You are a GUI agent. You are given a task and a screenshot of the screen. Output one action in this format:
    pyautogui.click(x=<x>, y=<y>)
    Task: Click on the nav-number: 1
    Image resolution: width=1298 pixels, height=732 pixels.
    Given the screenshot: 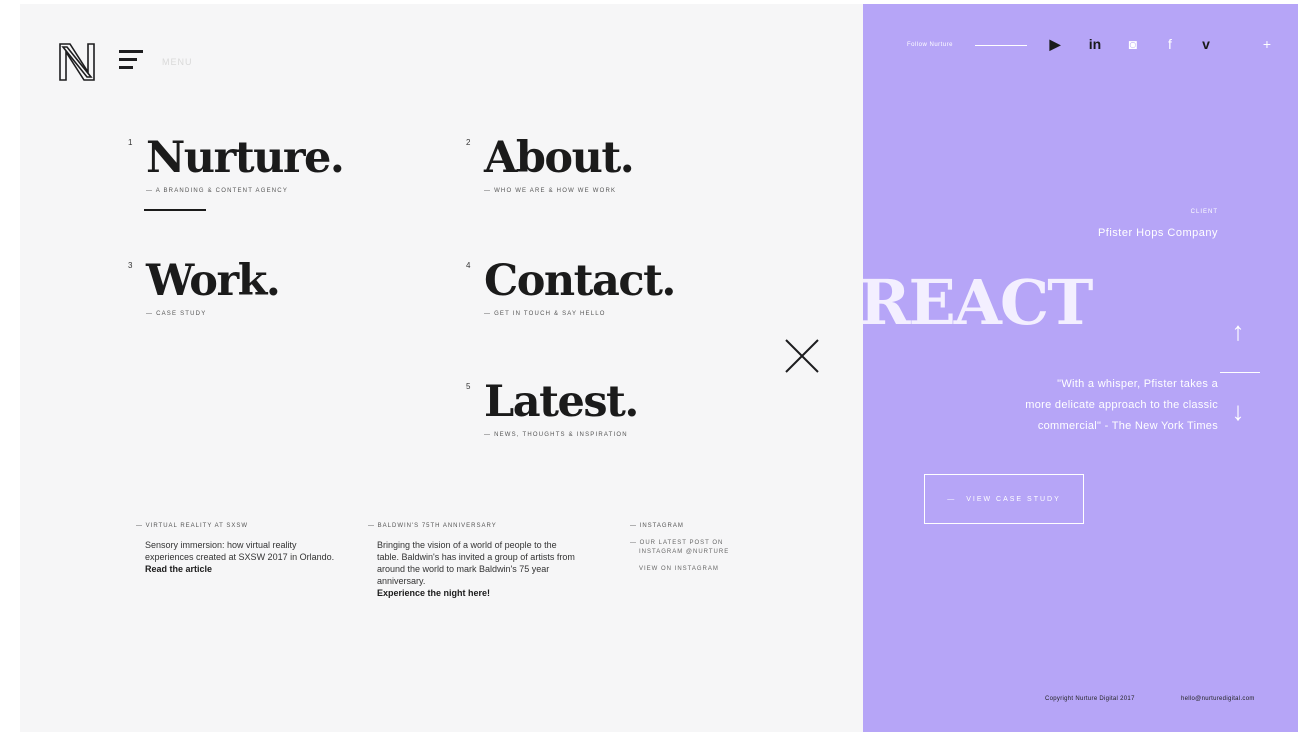 What is the action you would take?
    pyautogui.click(x=130, y=142)
    